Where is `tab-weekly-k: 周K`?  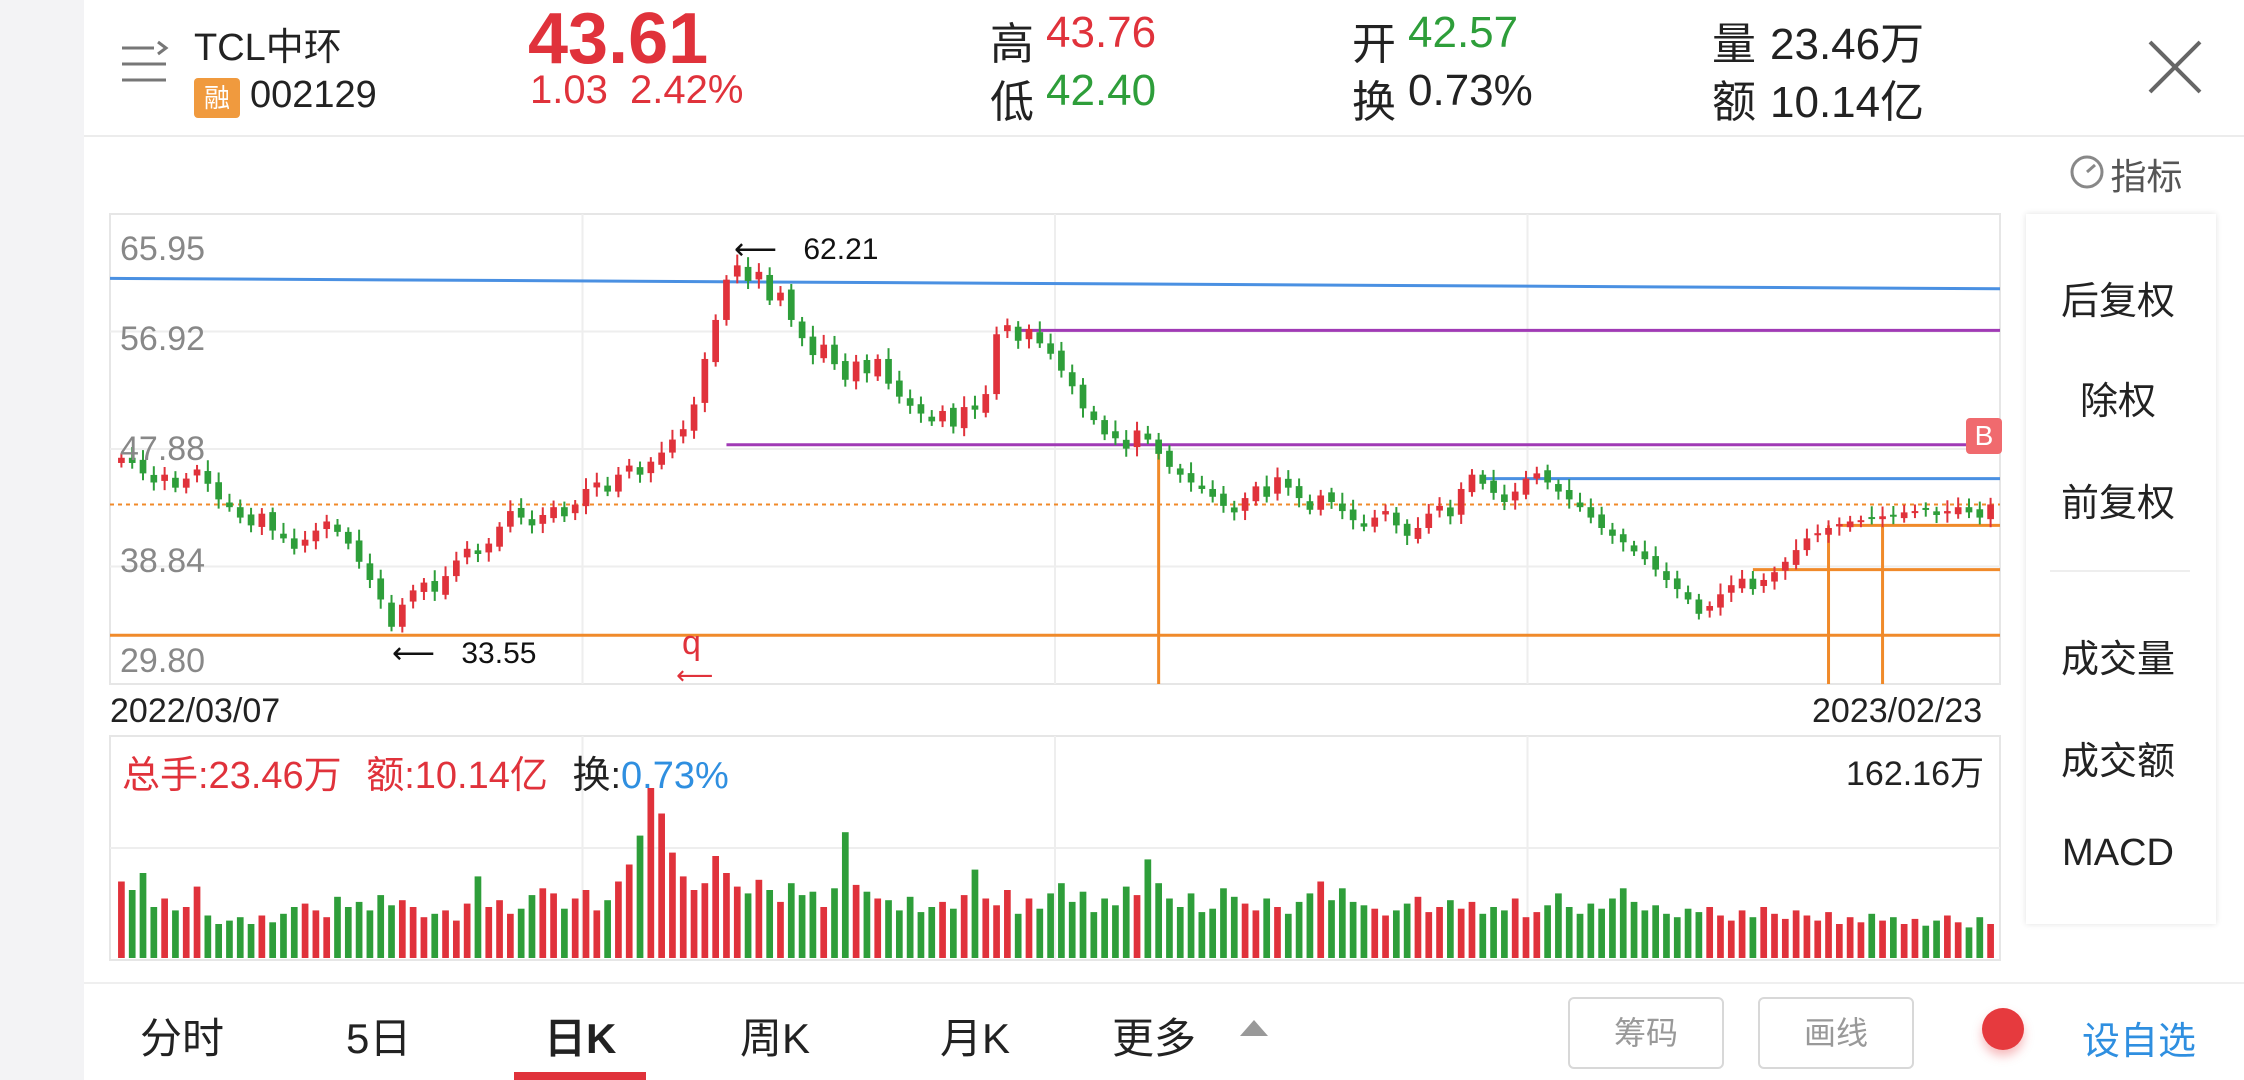
tab-weekly-k: 周K is located at coordinates (775, 1035).